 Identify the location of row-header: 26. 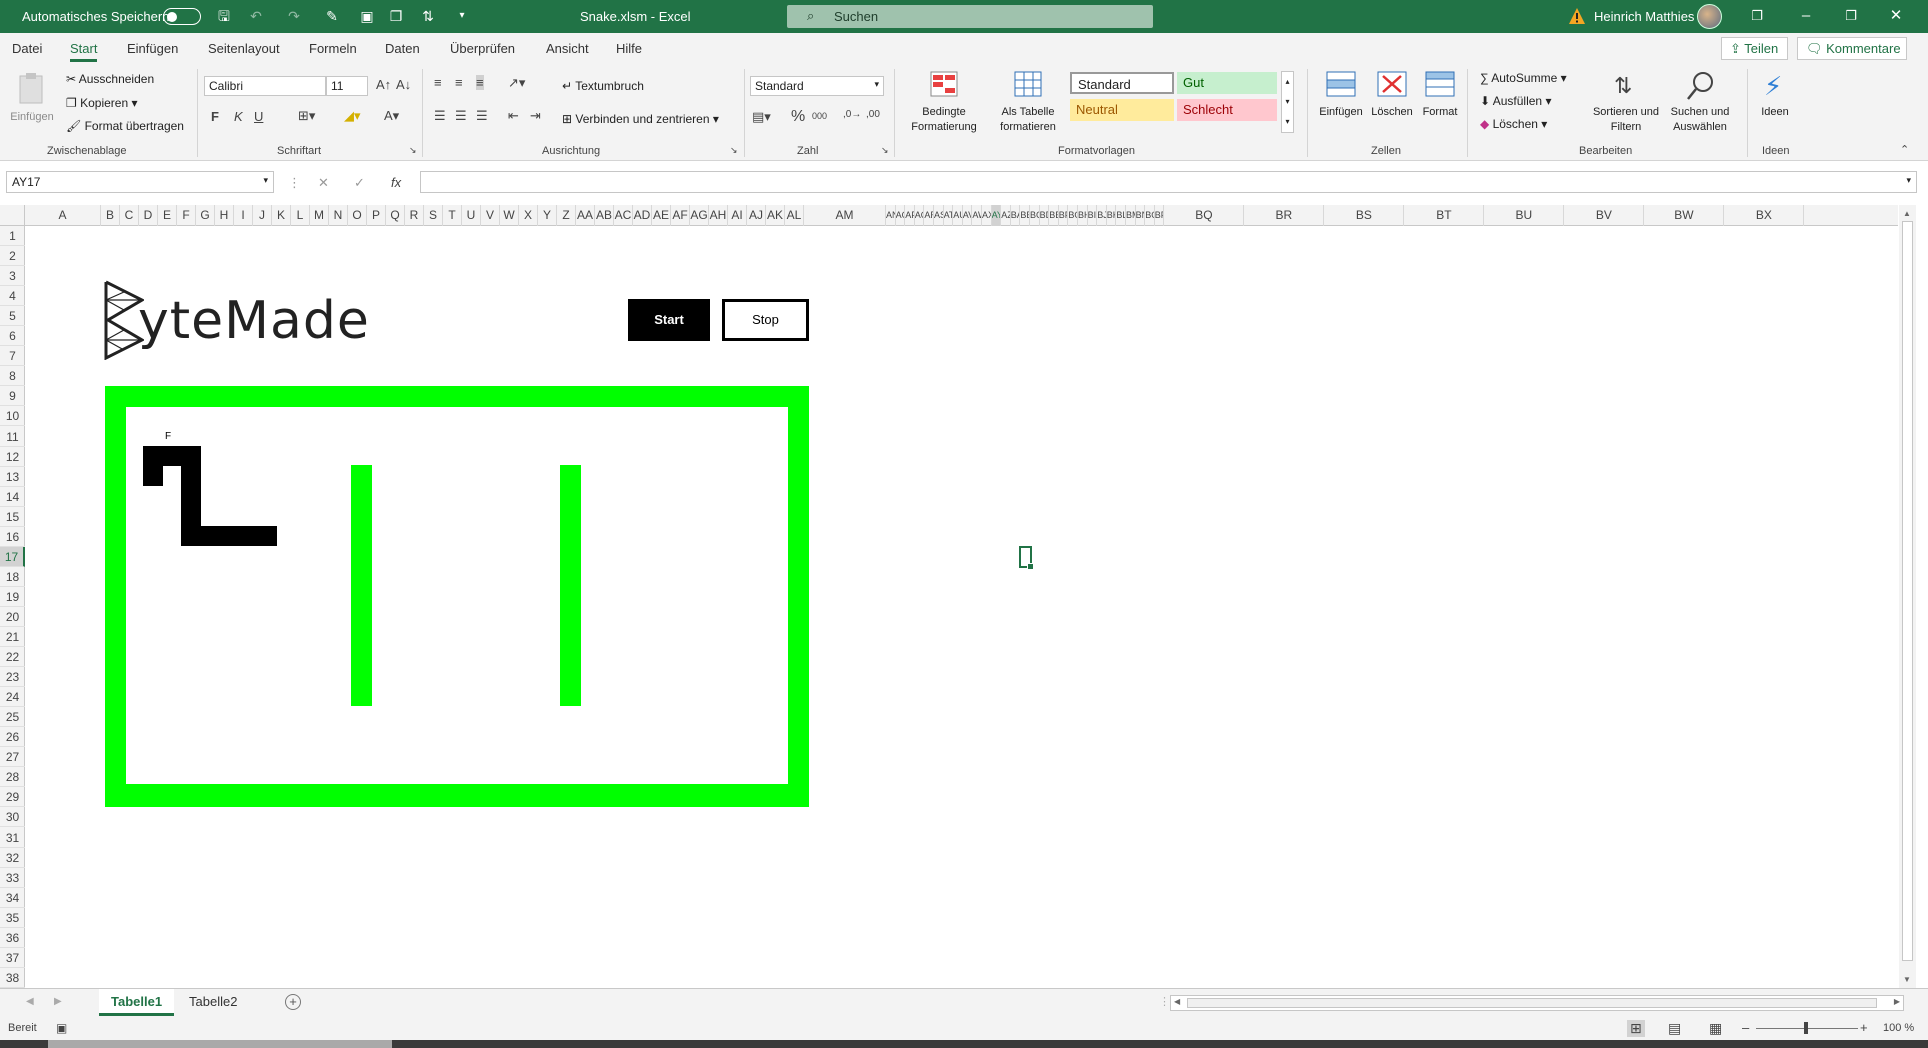
(12, 737).